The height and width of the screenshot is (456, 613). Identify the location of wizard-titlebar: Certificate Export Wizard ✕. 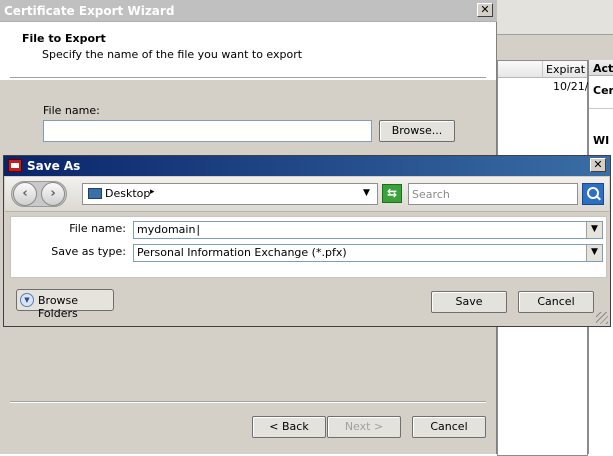
(248, 11).